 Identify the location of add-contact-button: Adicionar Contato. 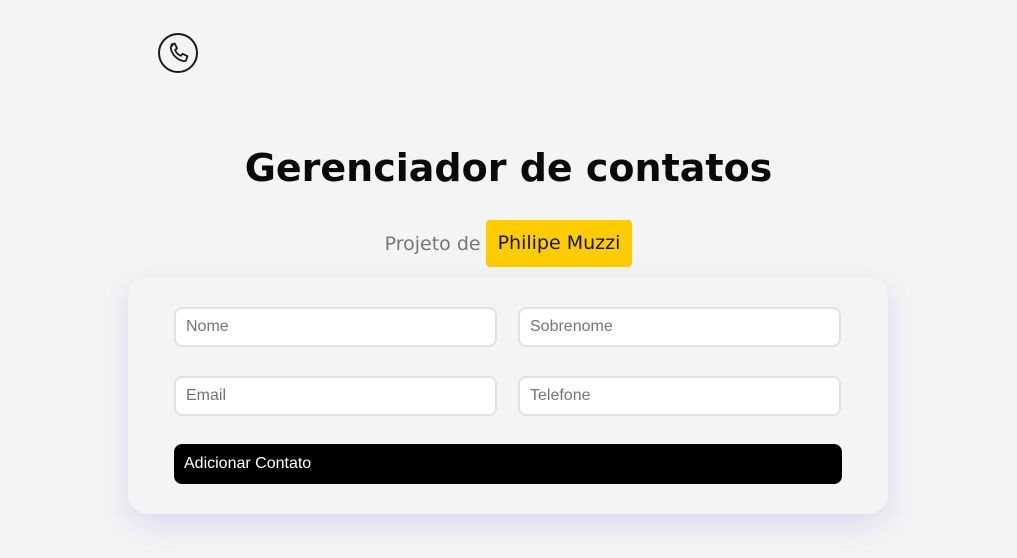
(508, 464).